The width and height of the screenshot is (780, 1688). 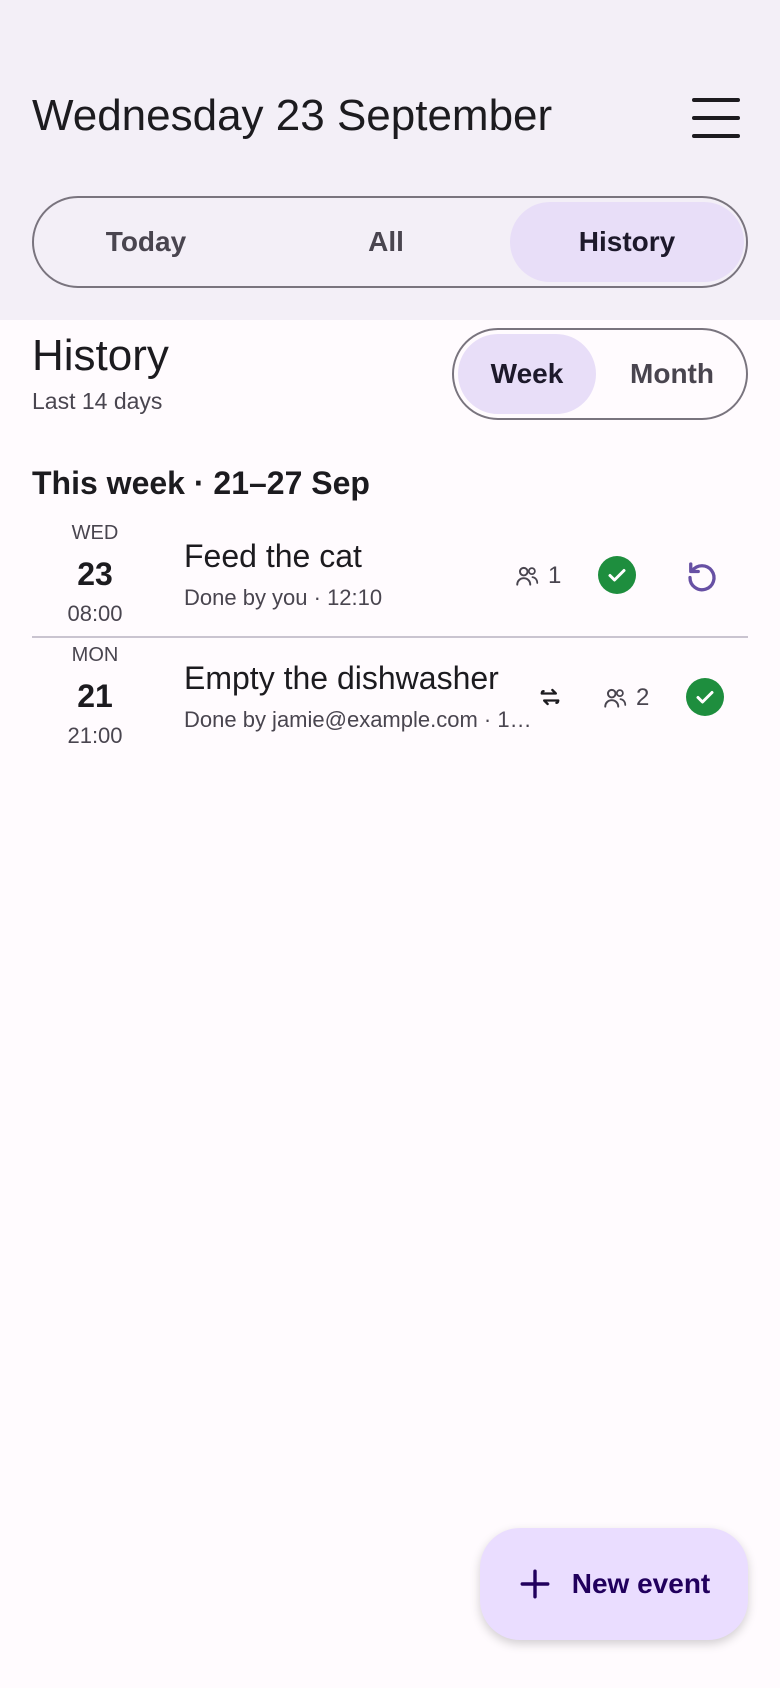 What do you see at coordinates (550, 697) in the screenshot?
I see `repeat-icon` at bounding box center [550, 697].